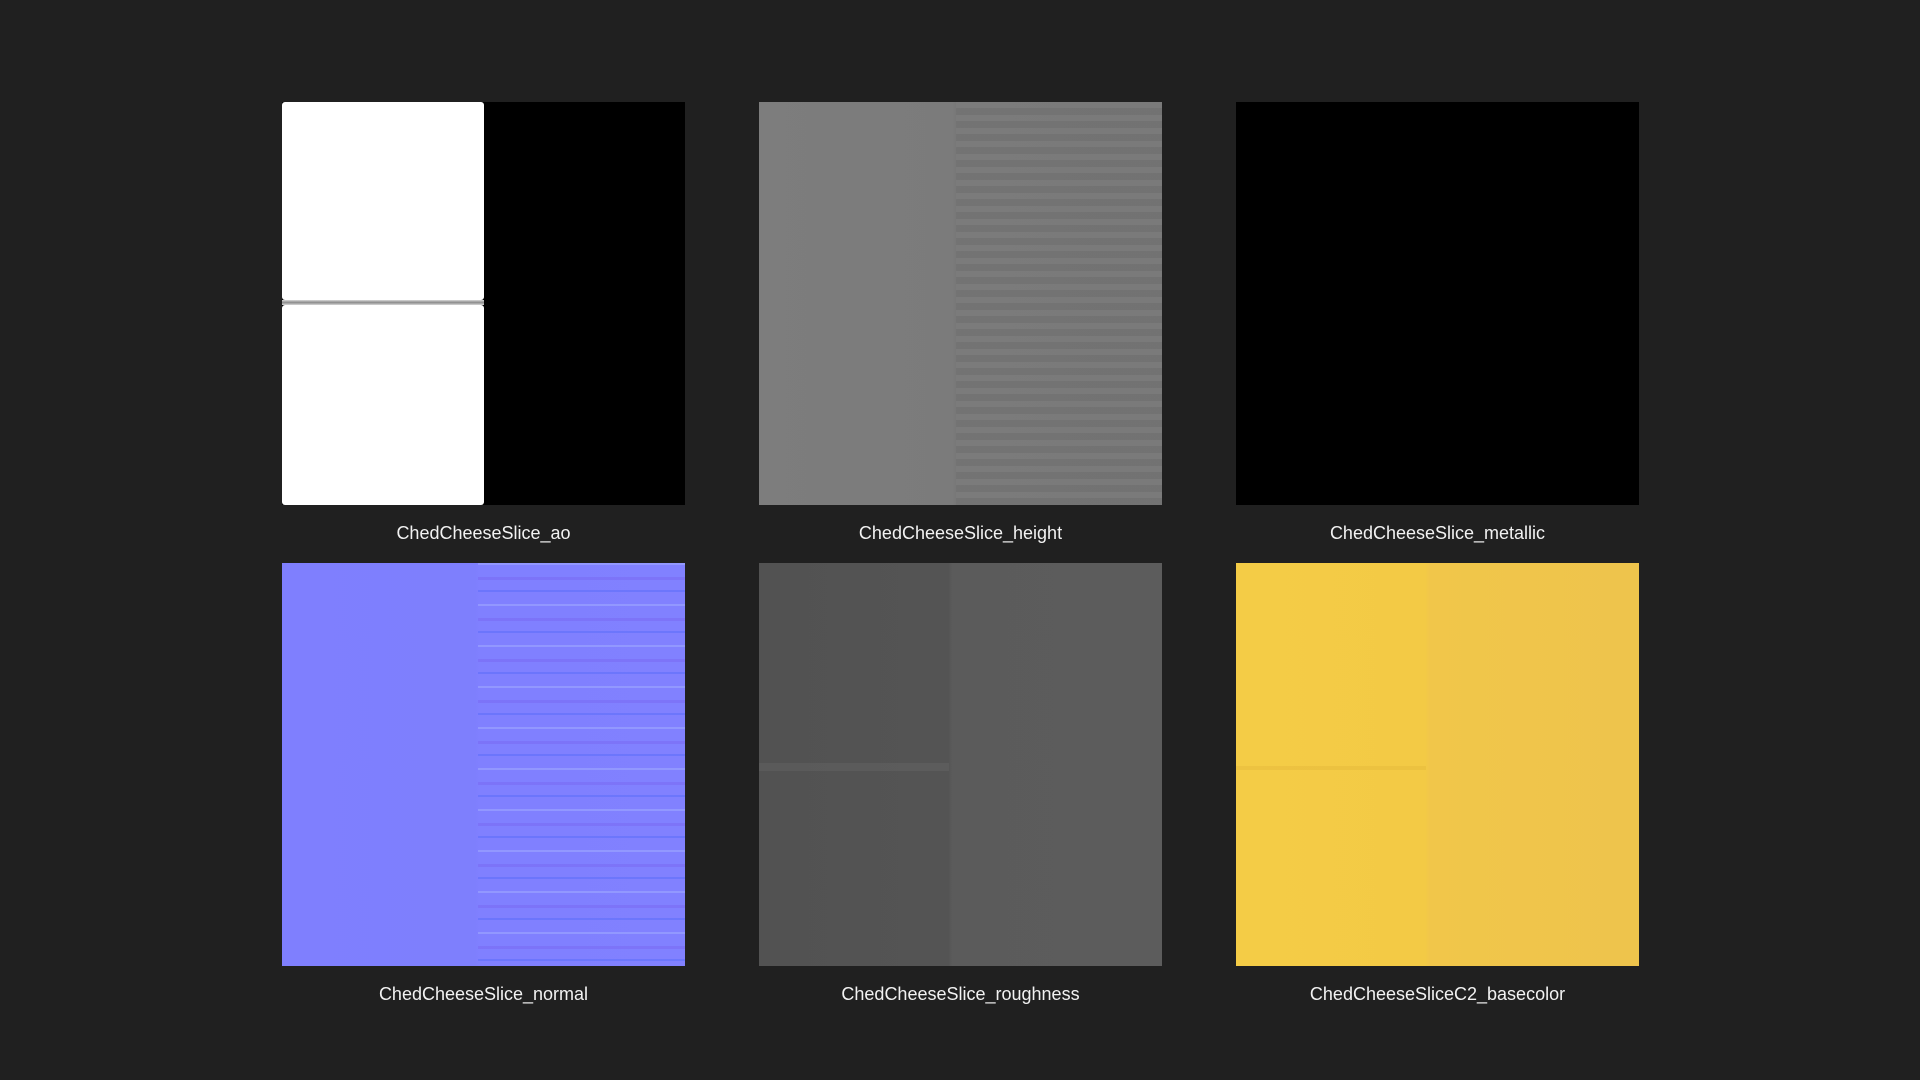 The width and height of the screenshot is (1920, 1080). I want to click on file-name-label: ChedCheeseSlice_roughness, so click(960, 994).